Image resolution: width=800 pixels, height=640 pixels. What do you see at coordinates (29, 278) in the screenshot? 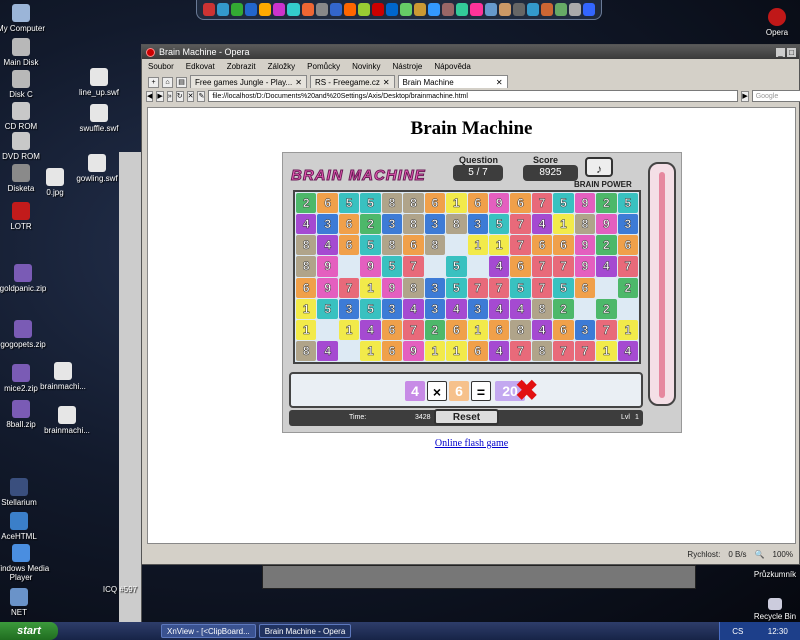
I see `desktop-icon-left-7: goldpanic.zip` at bounding box center [29, 278].